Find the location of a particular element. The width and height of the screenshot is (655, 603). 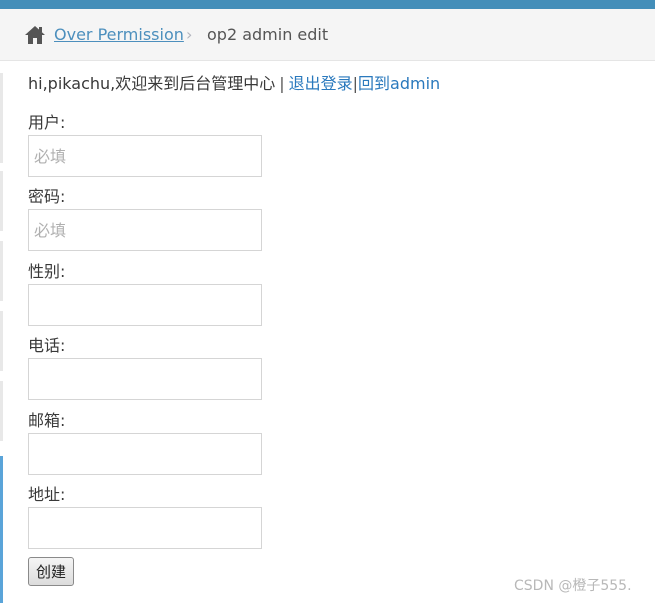

phone-label: 电话: is located at coordinates (47, 345).